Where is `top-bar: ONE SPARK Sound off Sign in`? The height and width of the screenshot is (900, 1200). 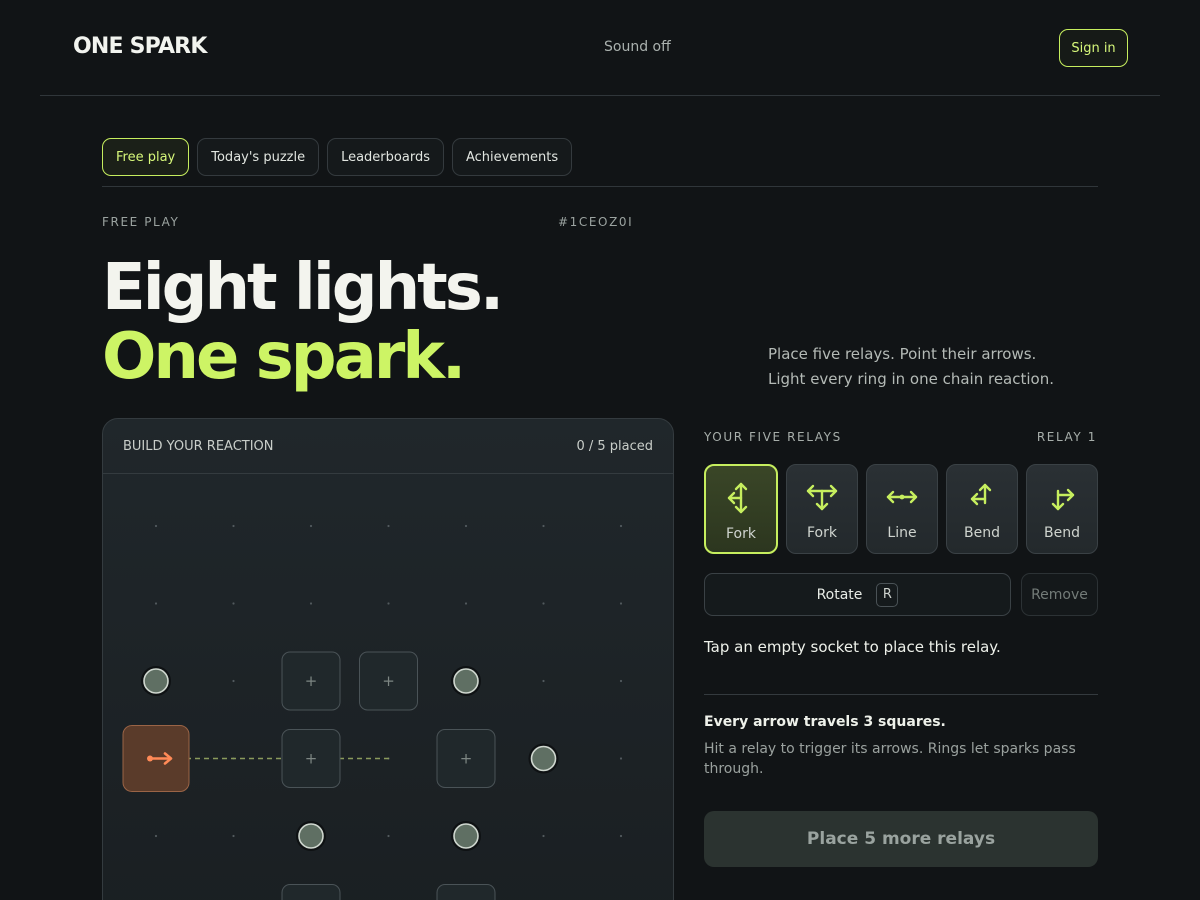
top-bar: ONE SPARK Sound off Sign in is located at coordinates (600, 48).